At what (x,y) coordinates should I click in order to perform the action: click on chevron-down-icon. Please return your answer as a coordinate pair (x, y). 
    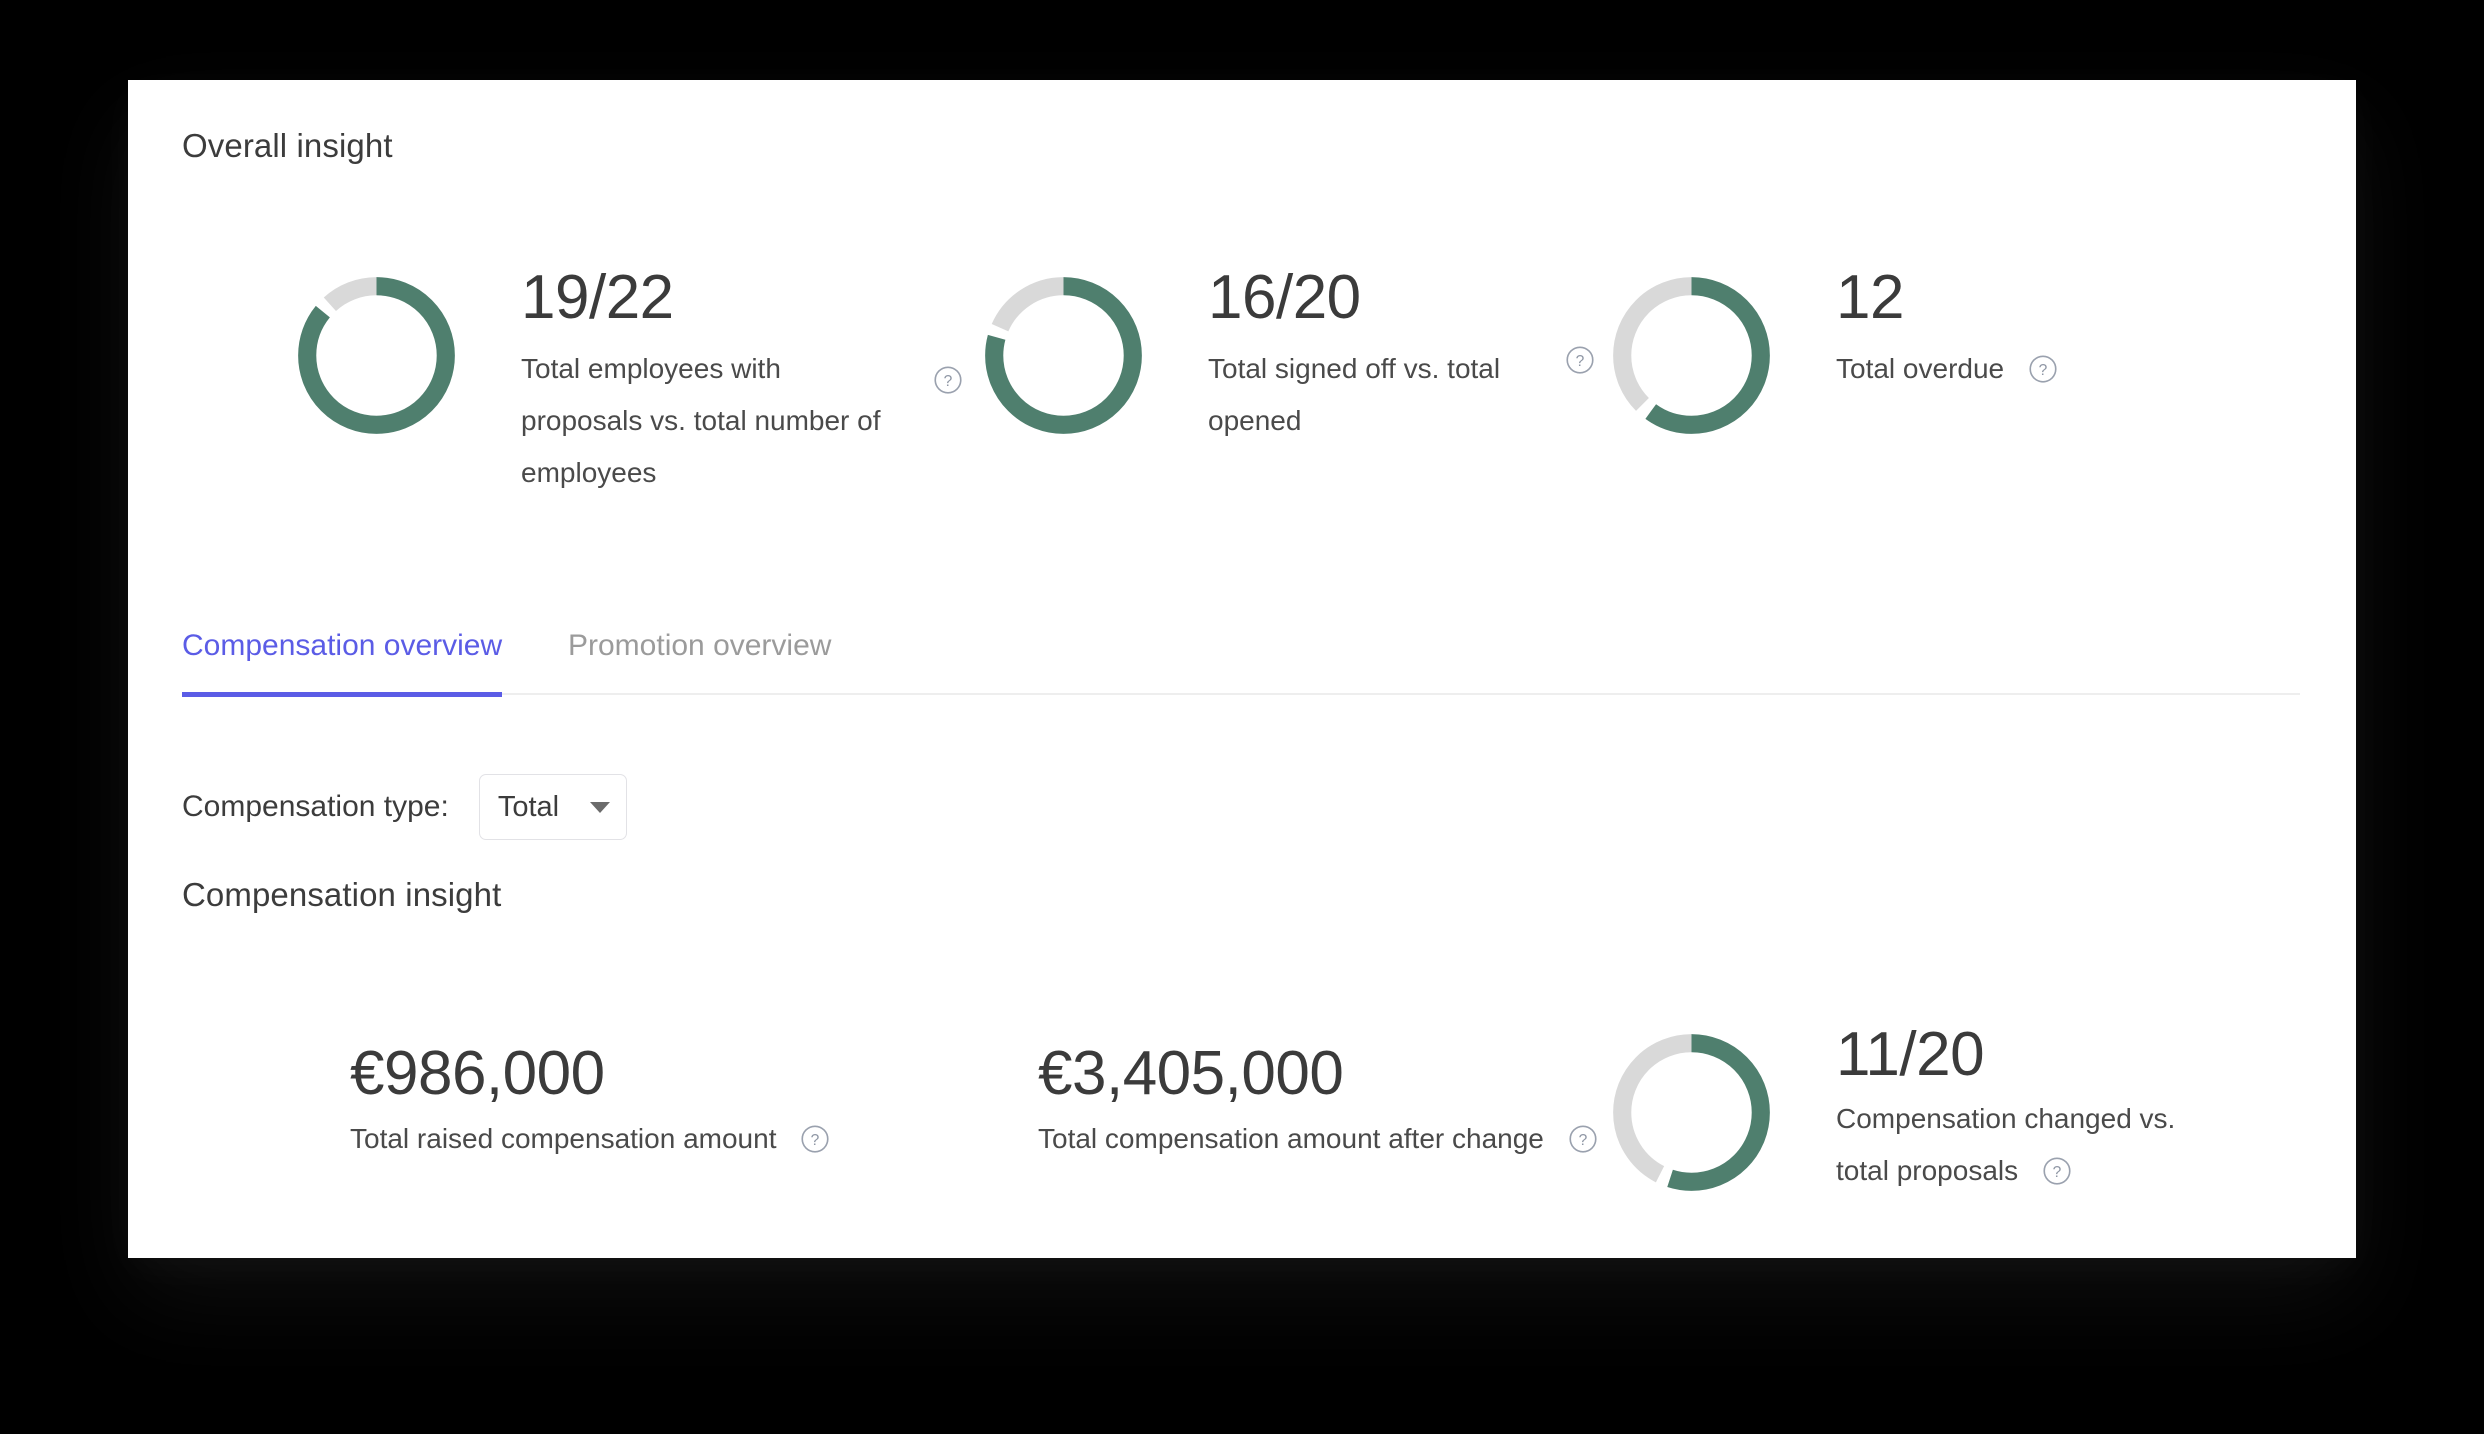
    Looking at the image, I should click on (599, 807).